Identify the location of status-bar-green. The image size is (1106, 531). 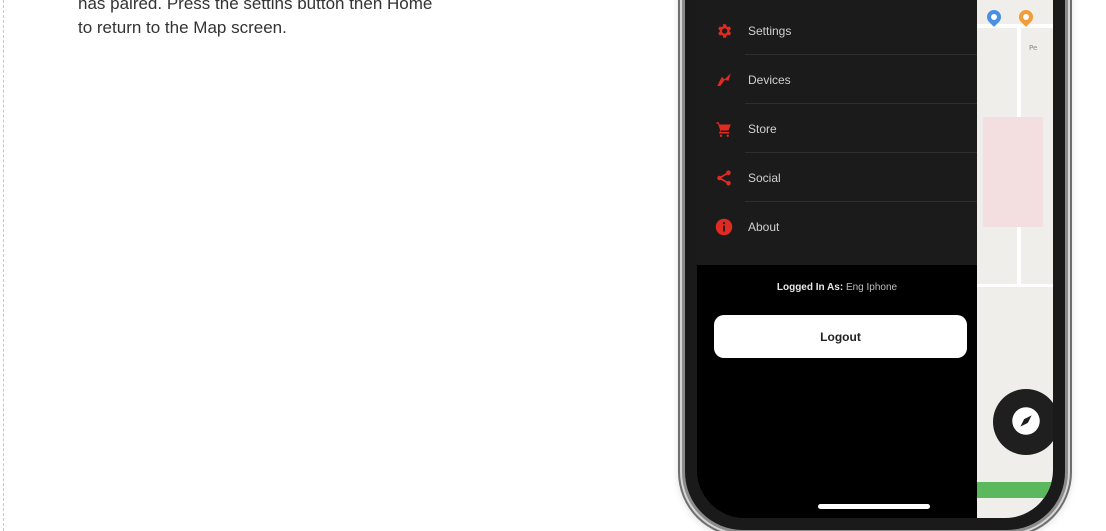
(1015, 490).